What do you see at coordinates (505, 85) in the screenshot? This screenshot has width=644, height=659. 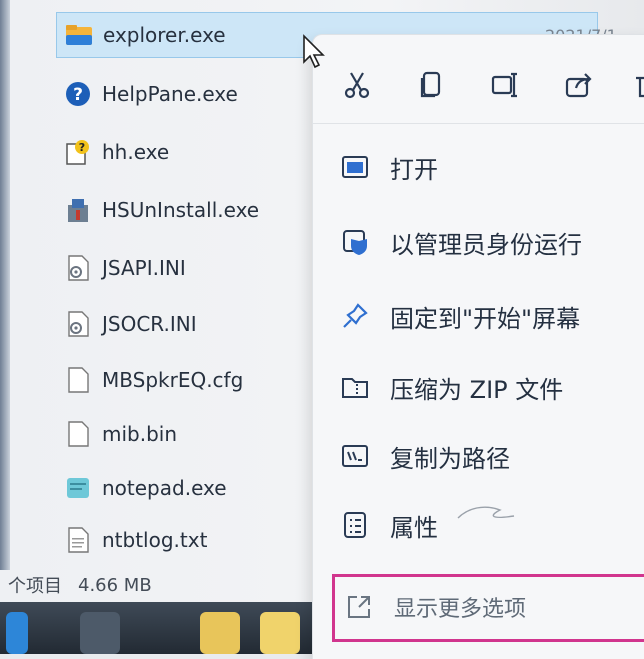 I see `rename-icon` at bounding box center [505, 85].